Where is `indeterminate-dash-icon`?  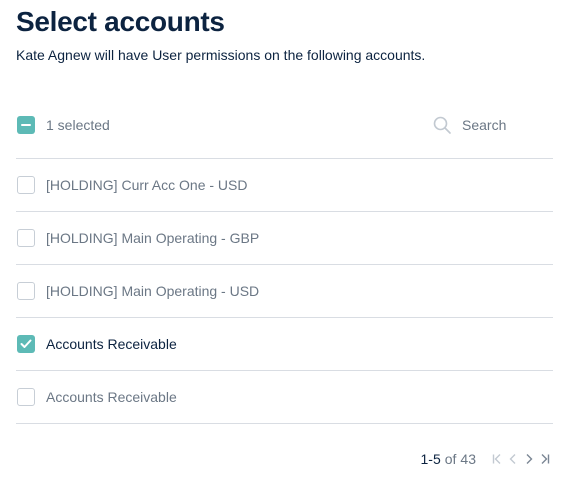 indeterminate-dash-icon is located at coordinates (26, 125).